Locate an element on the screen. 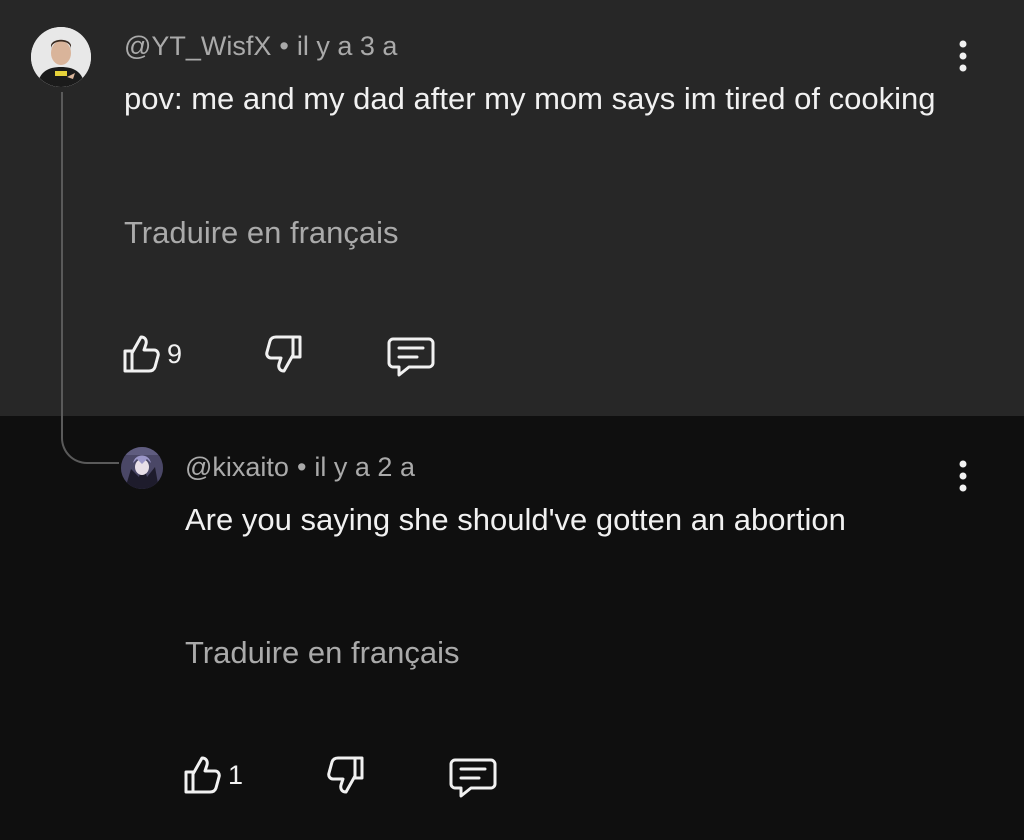 The image size is (1024, 840). like-count: 1 is located at coordinates (236, 774).